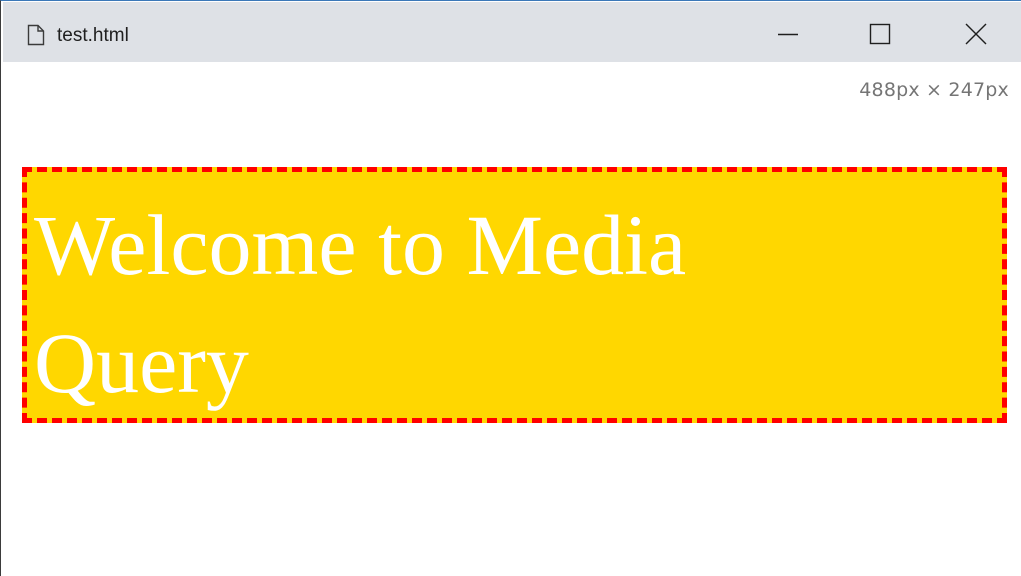 The height and width of the screenshot is (576, 1021). I want to click on minimize-button, so click(788, 36).